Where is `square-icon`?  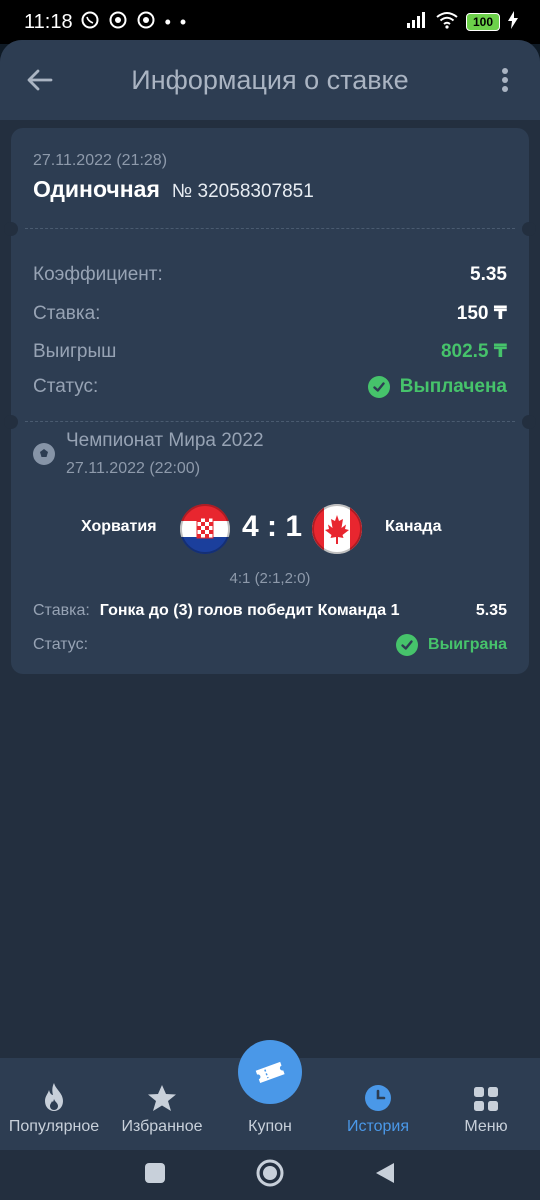
square-icon is located at coordinates (155, 1172).